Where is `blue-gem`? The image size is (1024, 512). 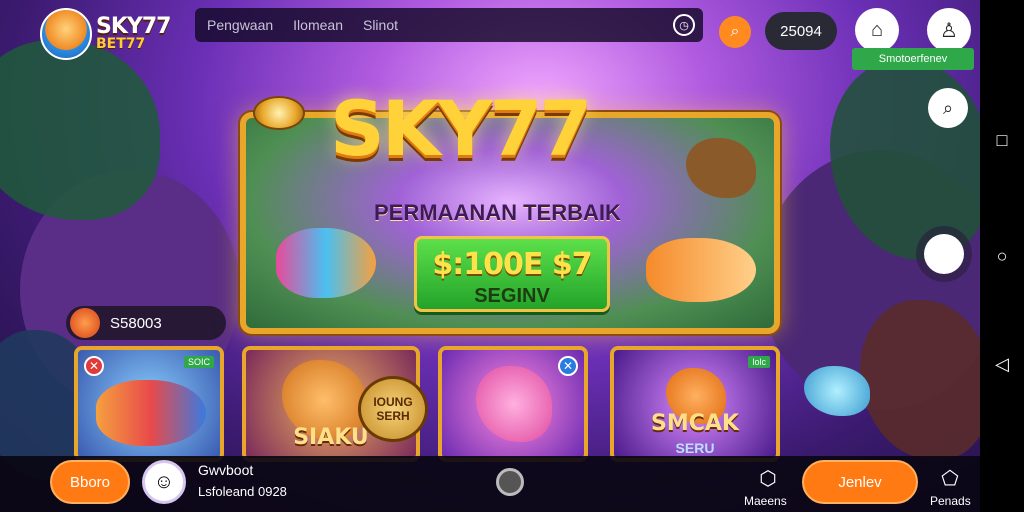
blue-gem is located at coordinates (837, 391).